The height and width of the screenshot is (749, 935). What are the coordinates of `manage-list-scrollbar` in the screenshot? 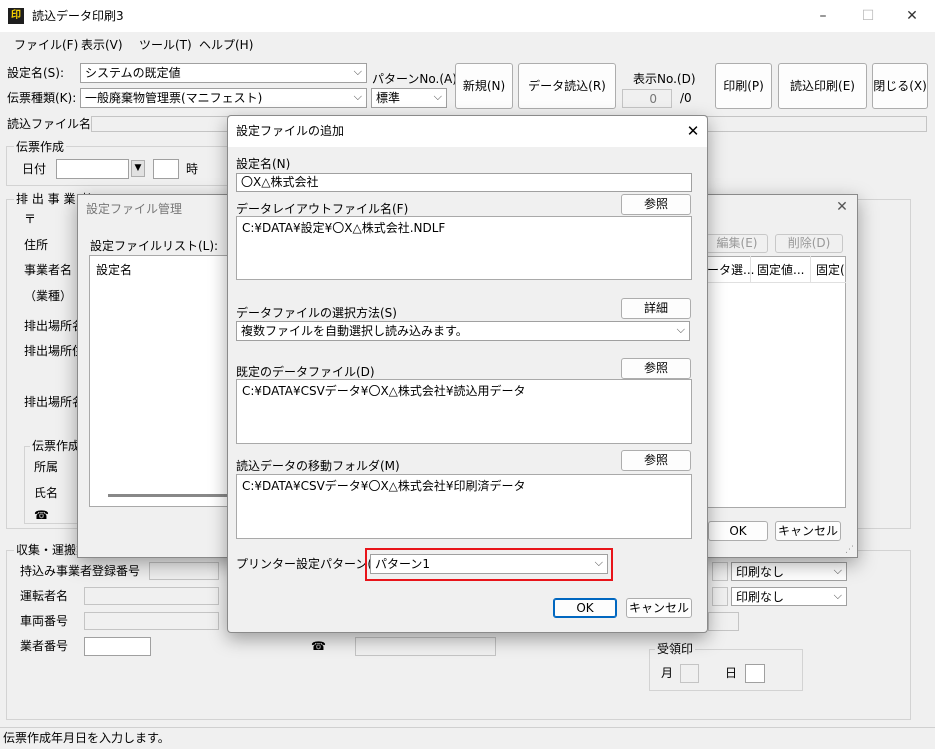 It's located at (168, 495).